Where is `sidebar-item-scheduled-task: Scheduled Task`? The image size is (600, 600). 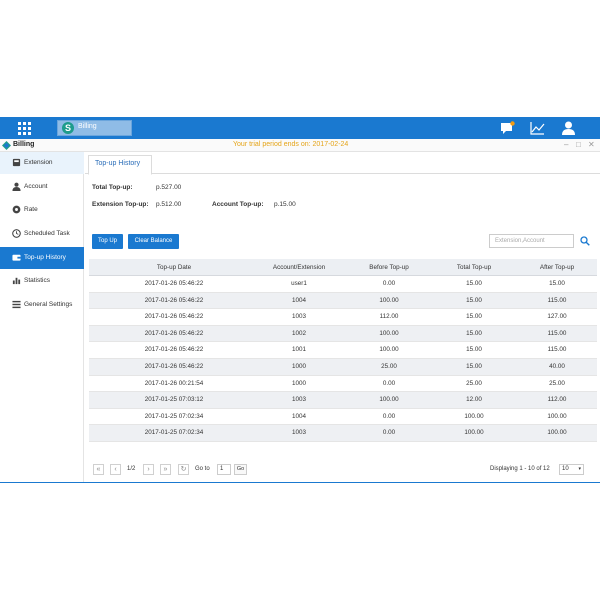 sidebar-item-scheduled-task: Scheduled Task is located at coordinates (42, 234).